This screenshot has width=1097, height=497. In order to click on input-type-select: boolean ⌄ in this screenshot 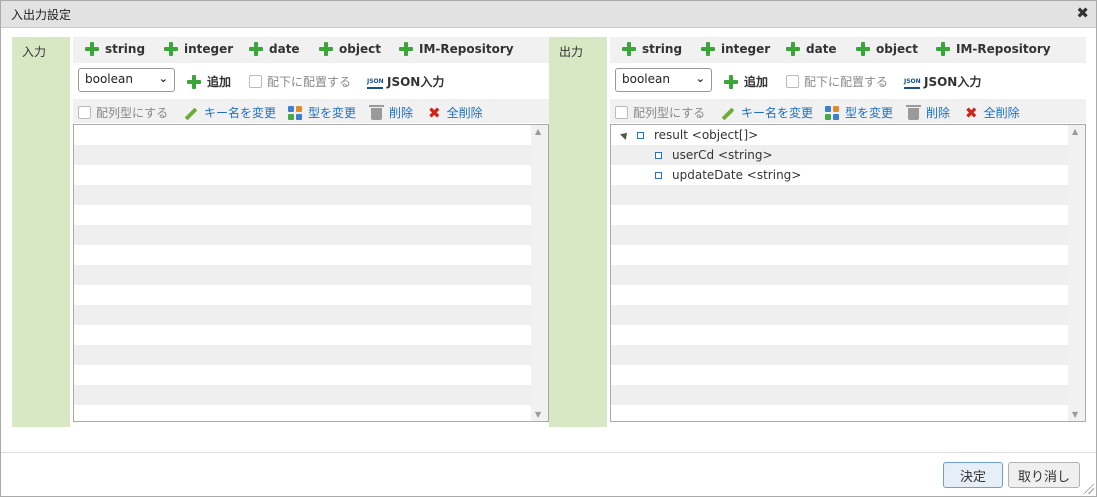, I will do `click(126, 80)`.